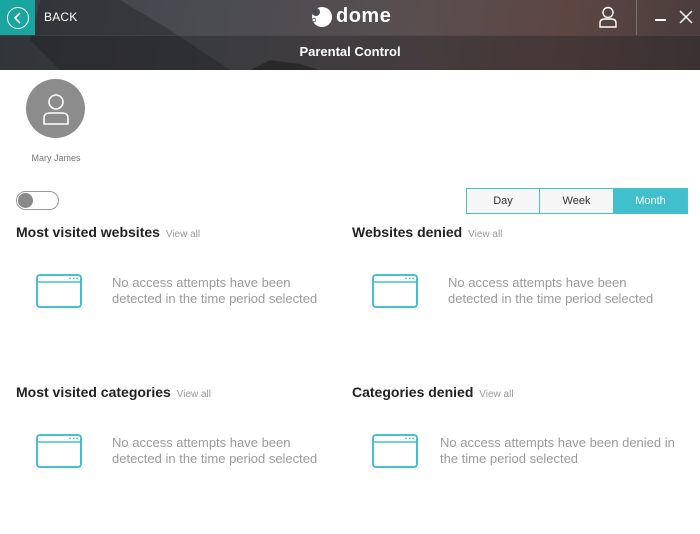 This screenshot has width=700, height=534. I want to click on chevron-left-icon, so click(17, 17).